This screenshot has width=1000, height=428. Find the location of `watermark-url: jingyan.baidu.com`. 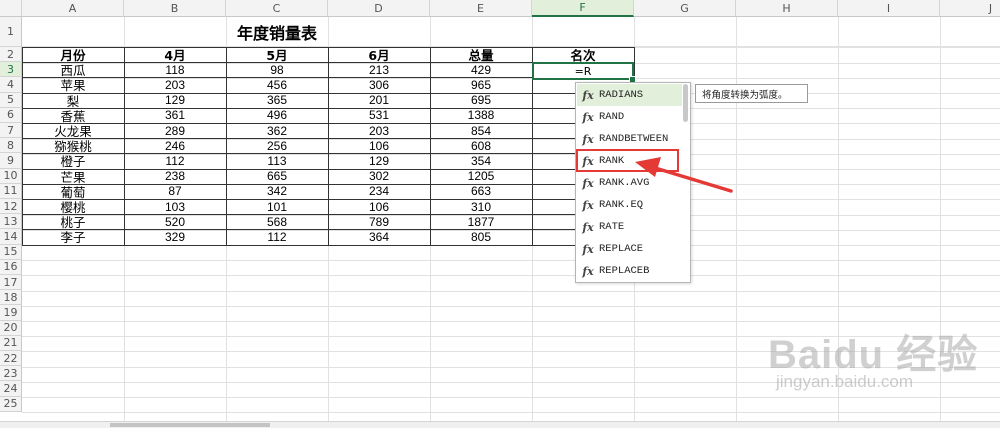

watermark-url: jingyan.baidu.com is located at coordinates (845, 381).